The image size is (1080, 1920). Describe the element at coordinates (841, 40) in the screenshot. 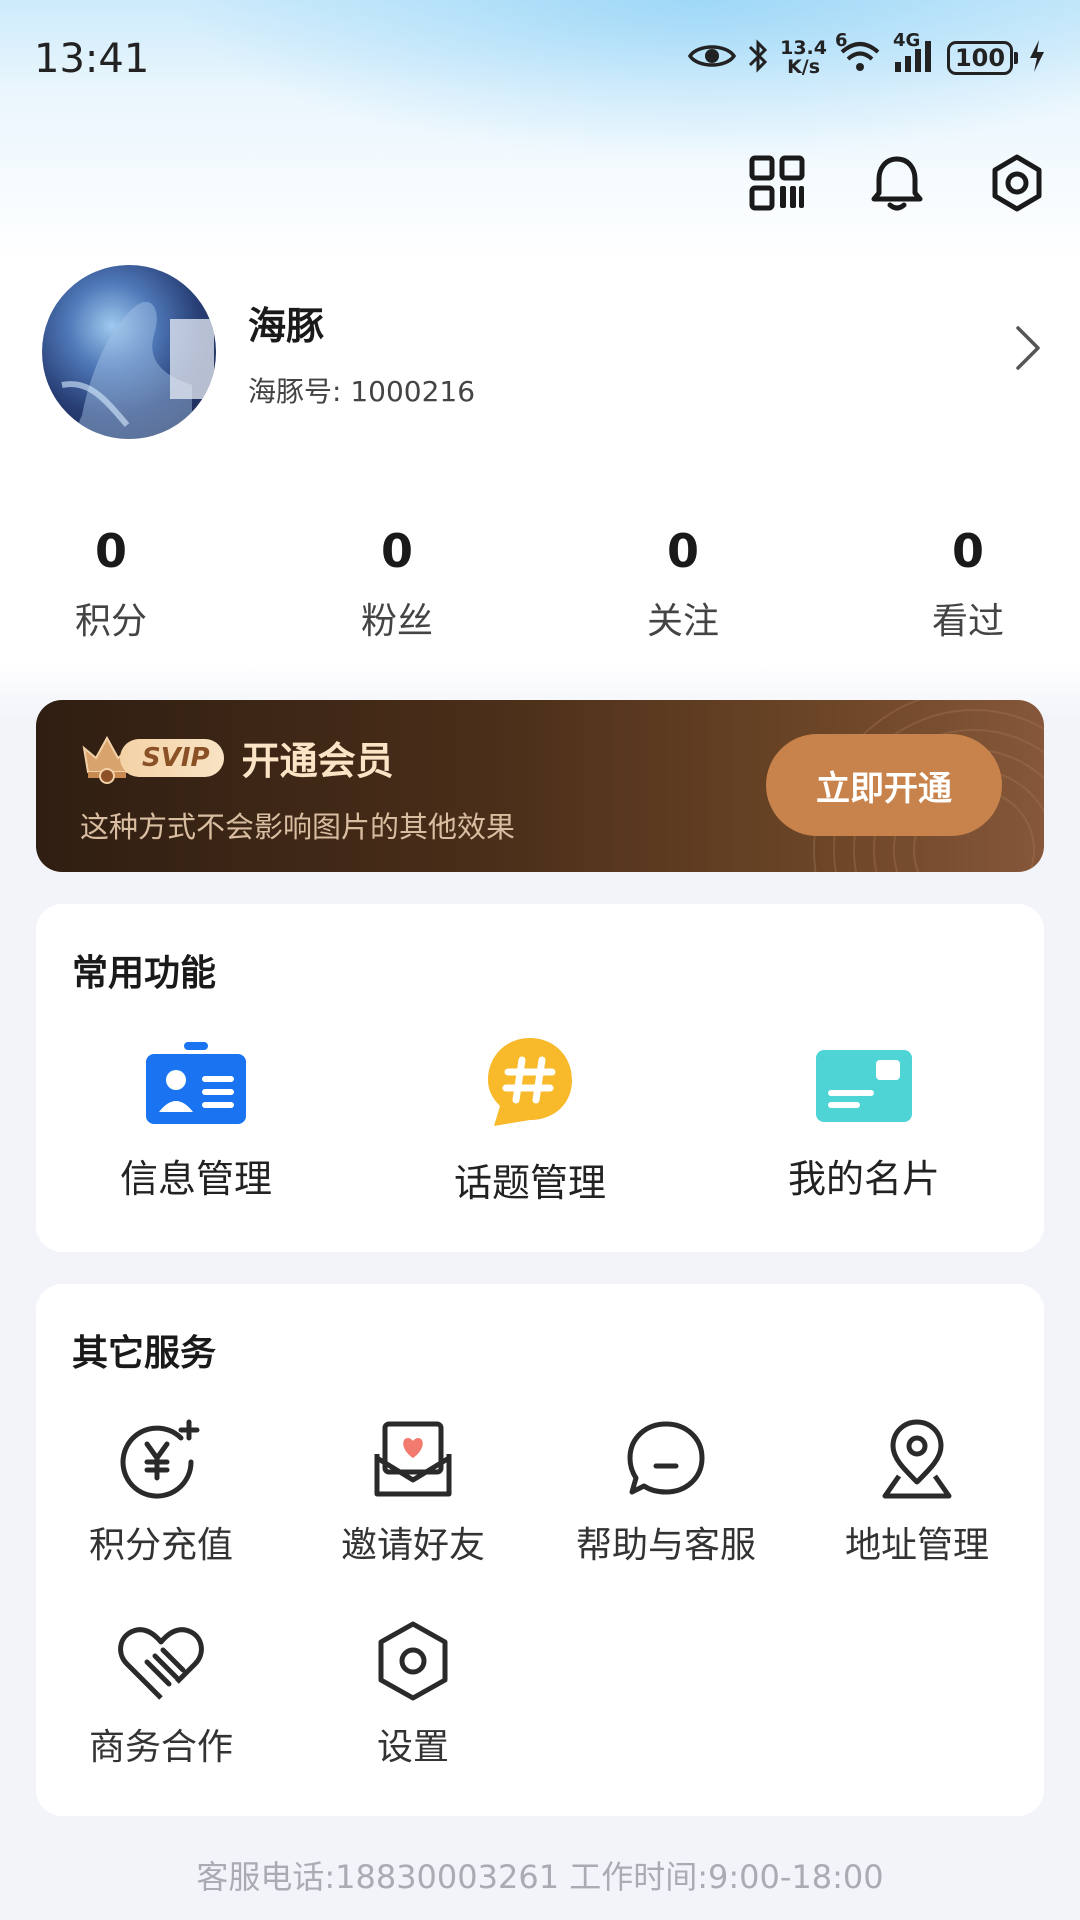

I see `wifi-badge: 6` at that location.